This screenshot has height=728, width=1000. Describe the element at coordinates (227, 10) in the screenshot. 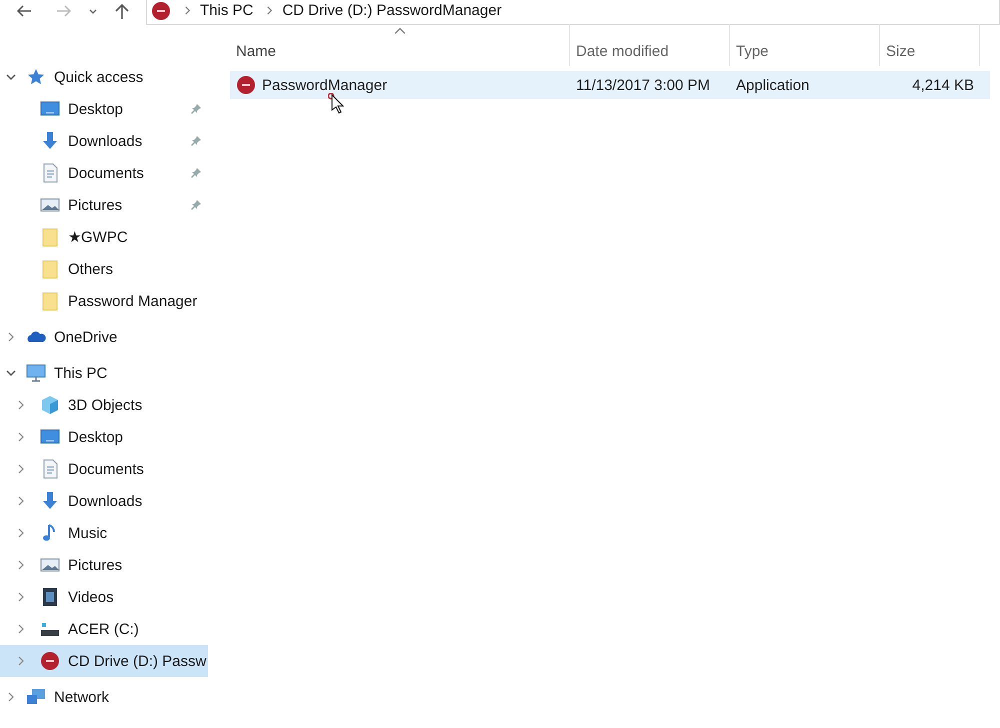

I see `breadcrumb: This PC` at that location.